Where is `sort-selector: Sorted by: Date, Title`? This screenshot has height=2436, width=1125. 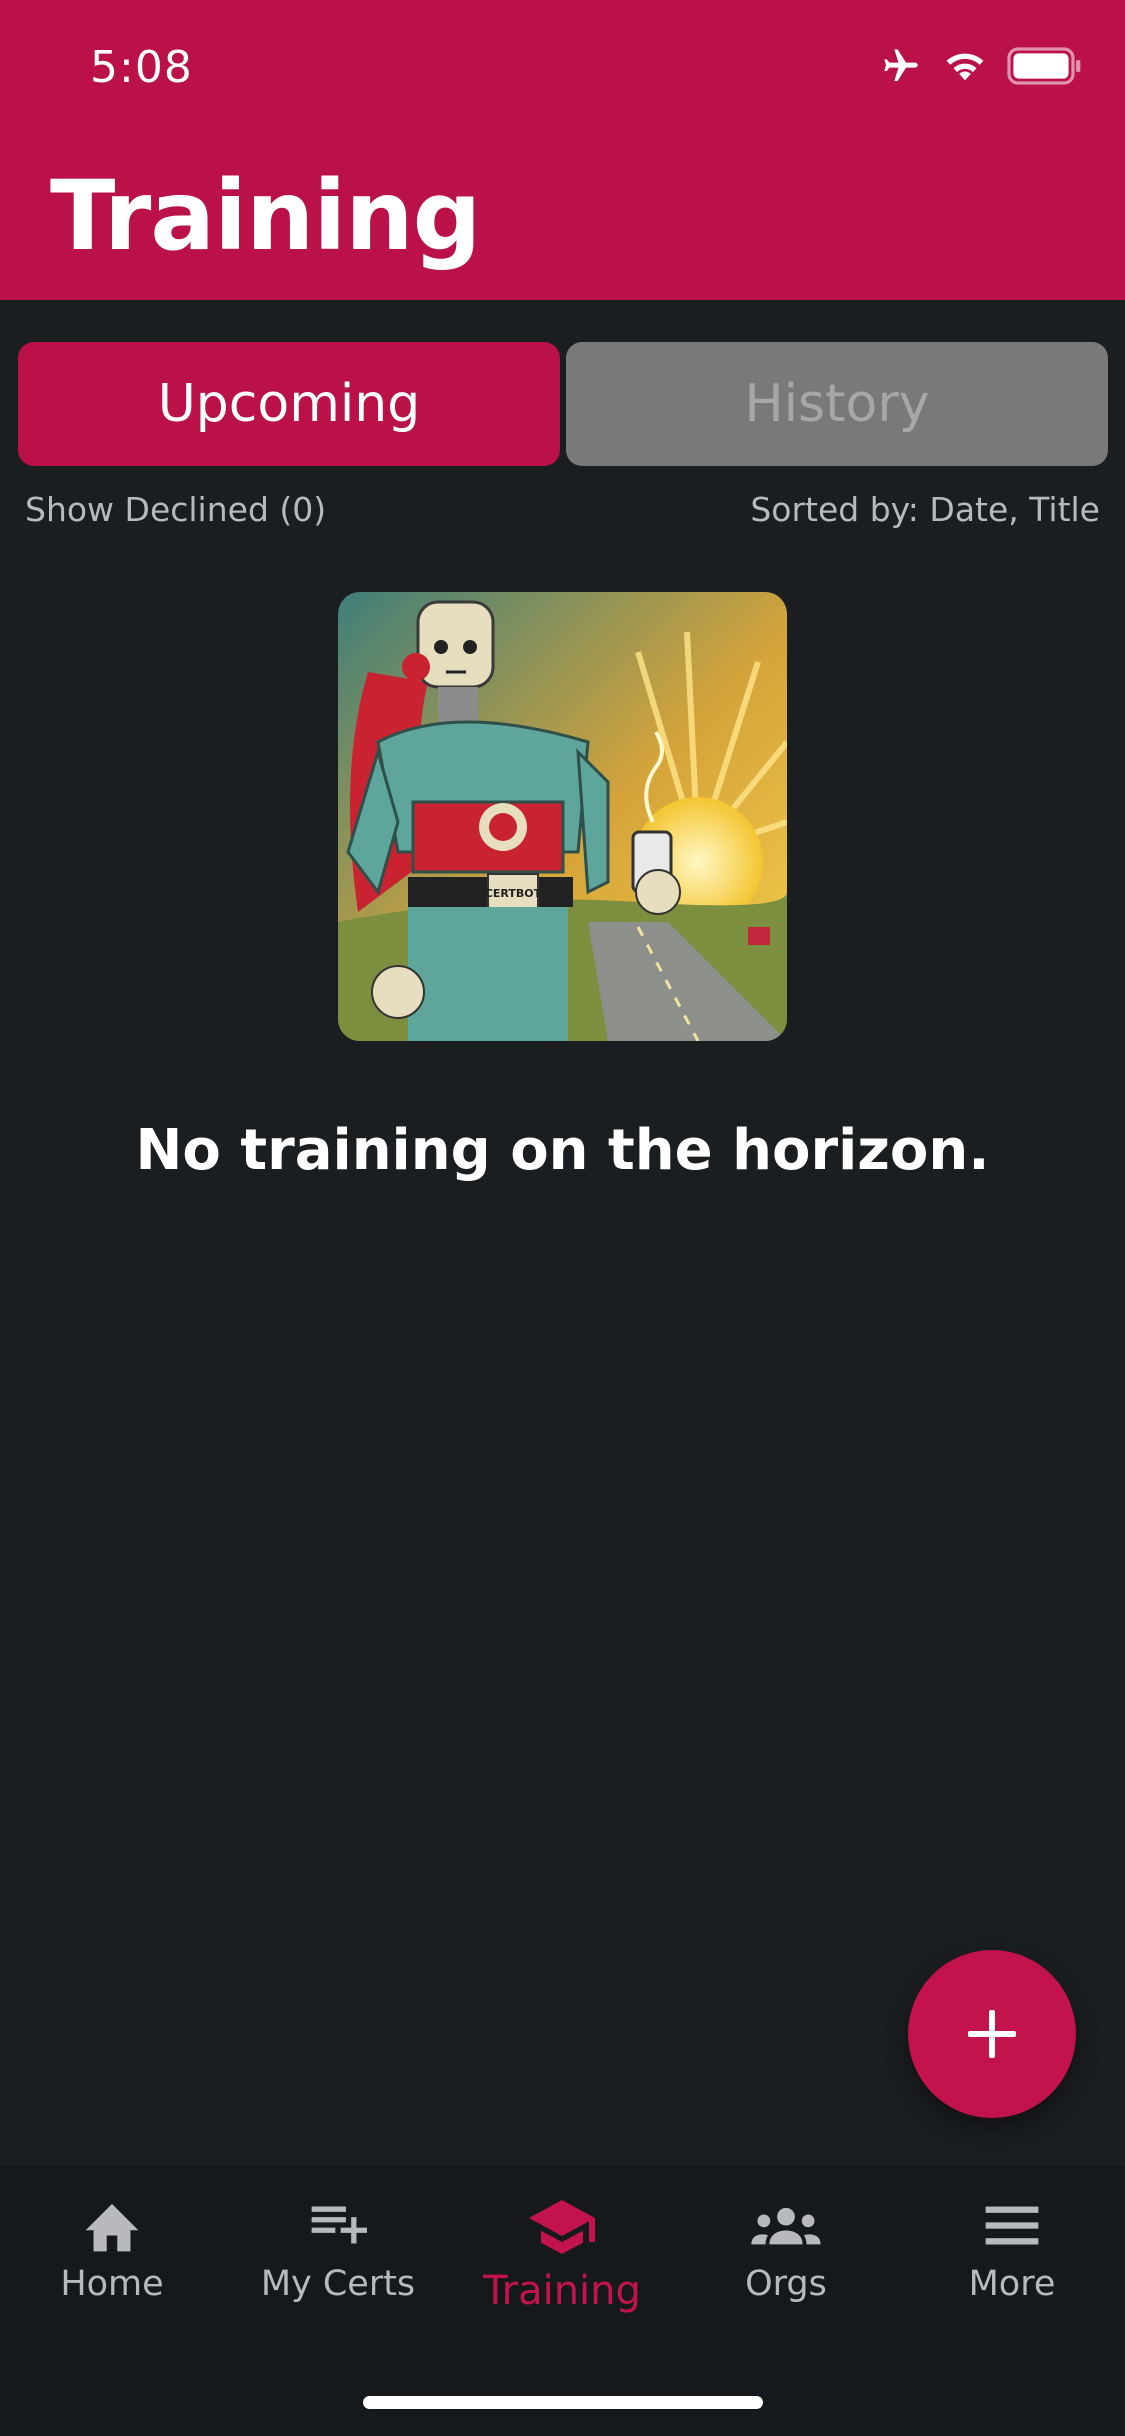 sort-selector: Sorted by: Date, Title is located at coordinates (925, 509).